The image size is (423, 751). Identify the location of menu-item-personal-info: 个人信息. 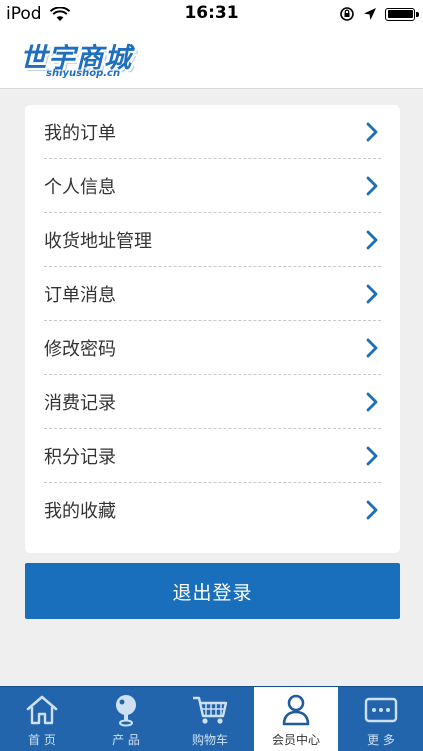
(212, 186).